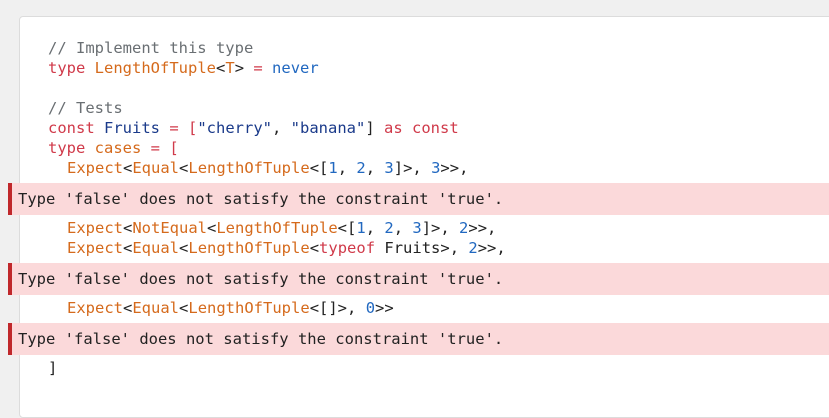 This screenshot has height=418, width=829. What do you see at coordinates (155, 68) in the screenshot?
I see `type-name: LengthOfTuple` at bounding box center [155, 68].